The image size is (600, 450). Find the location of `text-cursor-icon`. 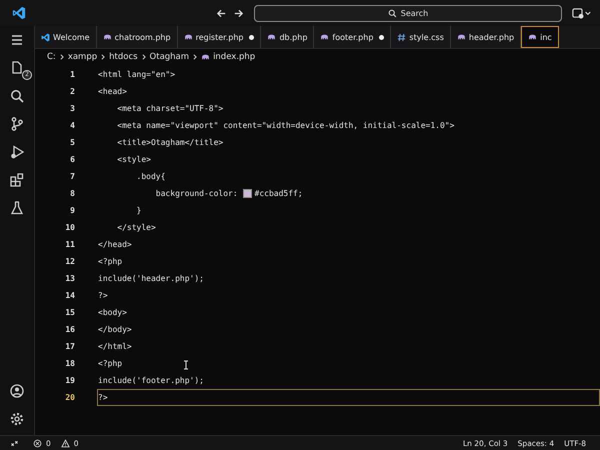

text-cursor-icon is located at coordinates (186, 365).